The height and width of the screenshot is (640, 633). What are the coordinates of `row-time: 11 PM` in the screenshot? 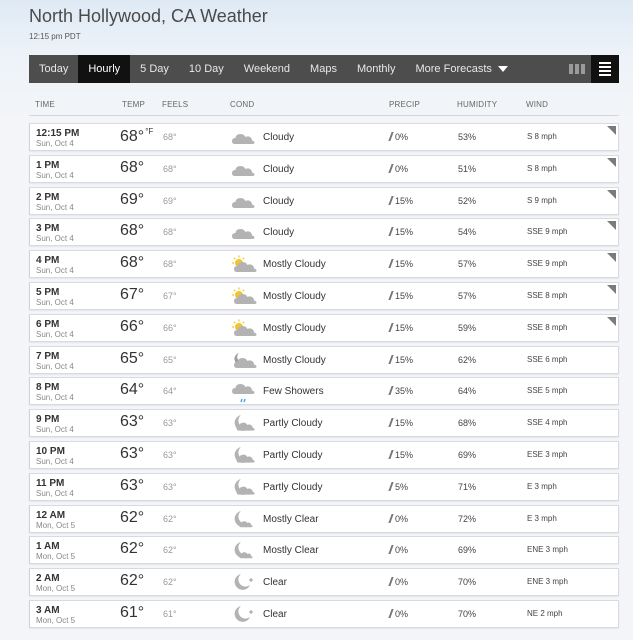 It's located at (50, 483).